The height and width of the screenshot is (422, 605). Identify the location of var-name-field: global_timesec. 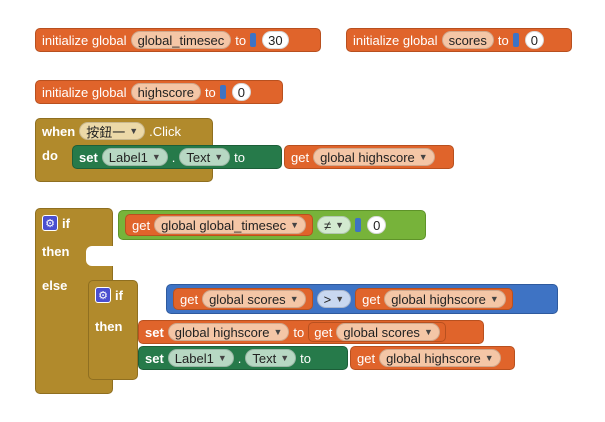
(181, 40).